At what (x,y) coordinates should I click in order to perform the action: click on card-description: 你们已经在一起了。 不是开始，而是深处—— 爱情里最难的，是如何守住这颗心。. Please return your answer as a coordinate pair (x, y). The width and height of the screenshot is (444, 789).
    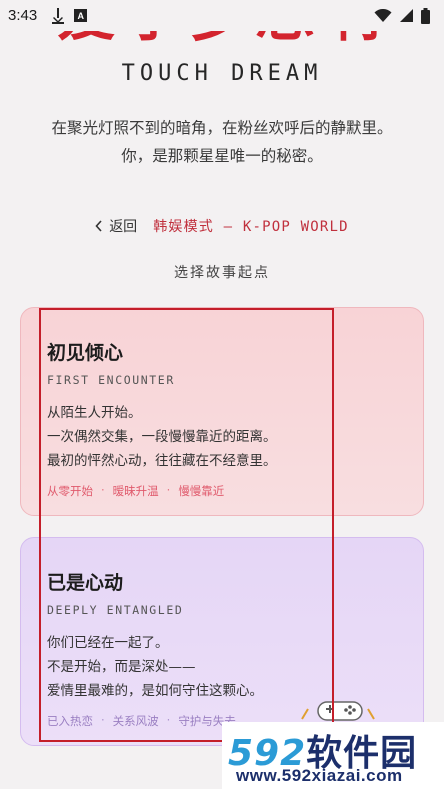
    Looking at the image, I should click on (222, 667).